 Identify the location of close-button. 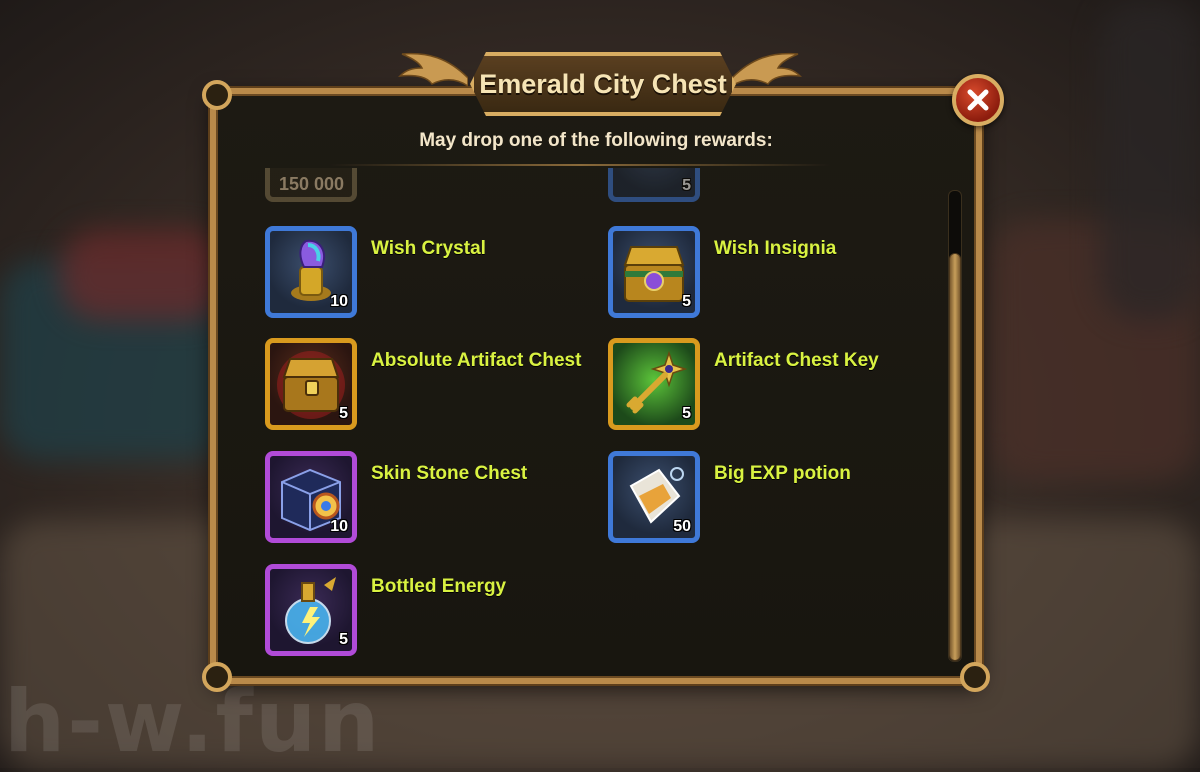
(978, 100).